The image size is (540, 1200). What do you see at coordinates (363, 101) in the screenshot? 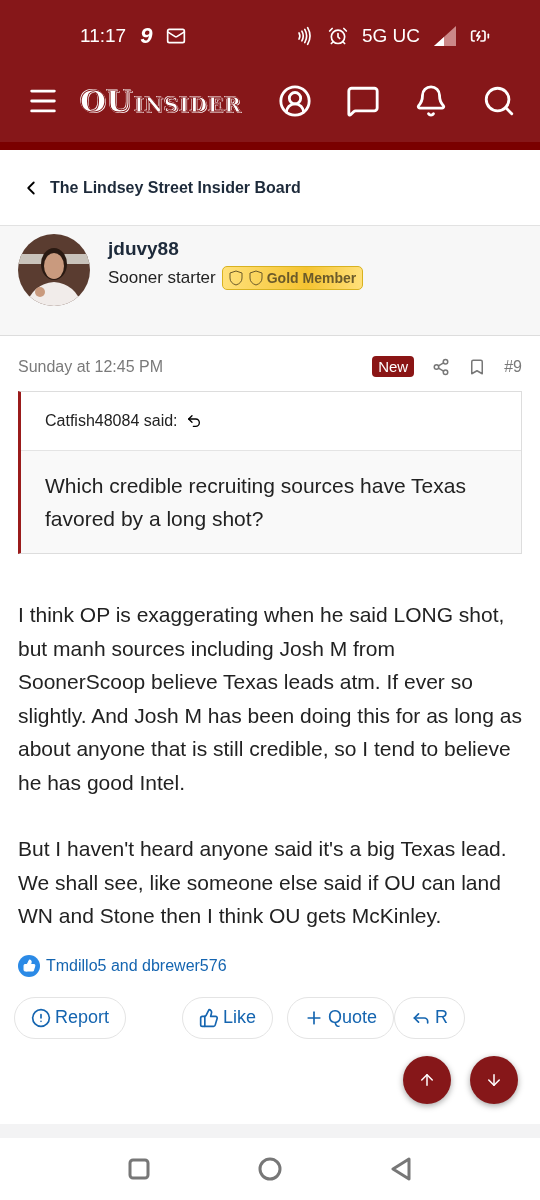
I see `messages-button` at bounding box center [363, 101].